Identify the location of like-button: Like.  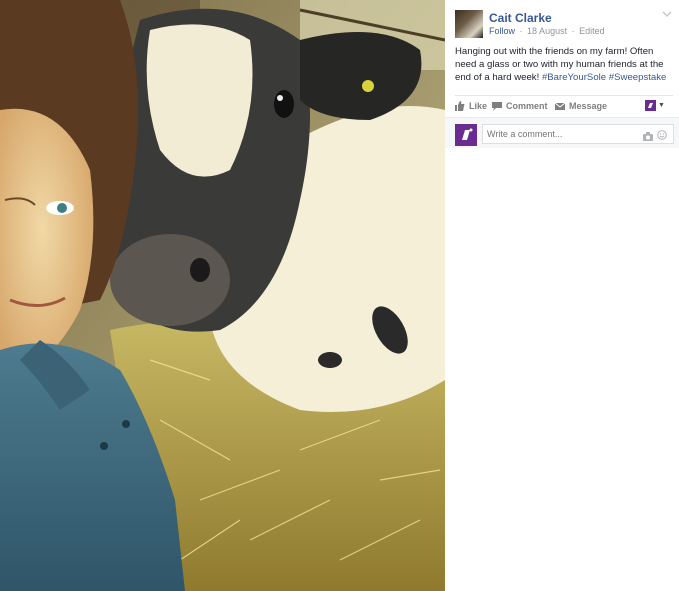
(471, 106).